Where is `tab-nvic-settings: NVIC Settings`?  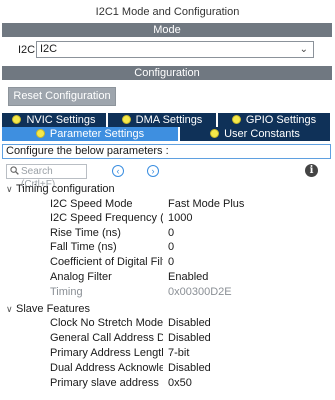 tab-nvic-settings: NVIC Settings is located at coordinates (54, 120).